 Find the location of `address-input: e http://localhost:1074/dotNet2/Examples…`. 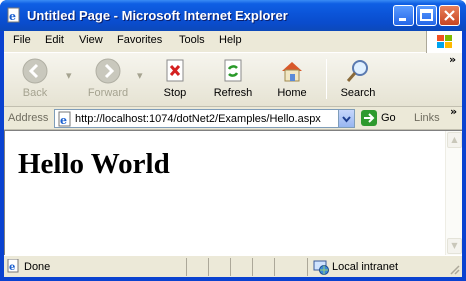

address-input: e http://localhost:1074/dotNet2/Examples… is located at coordinates (204, 118).